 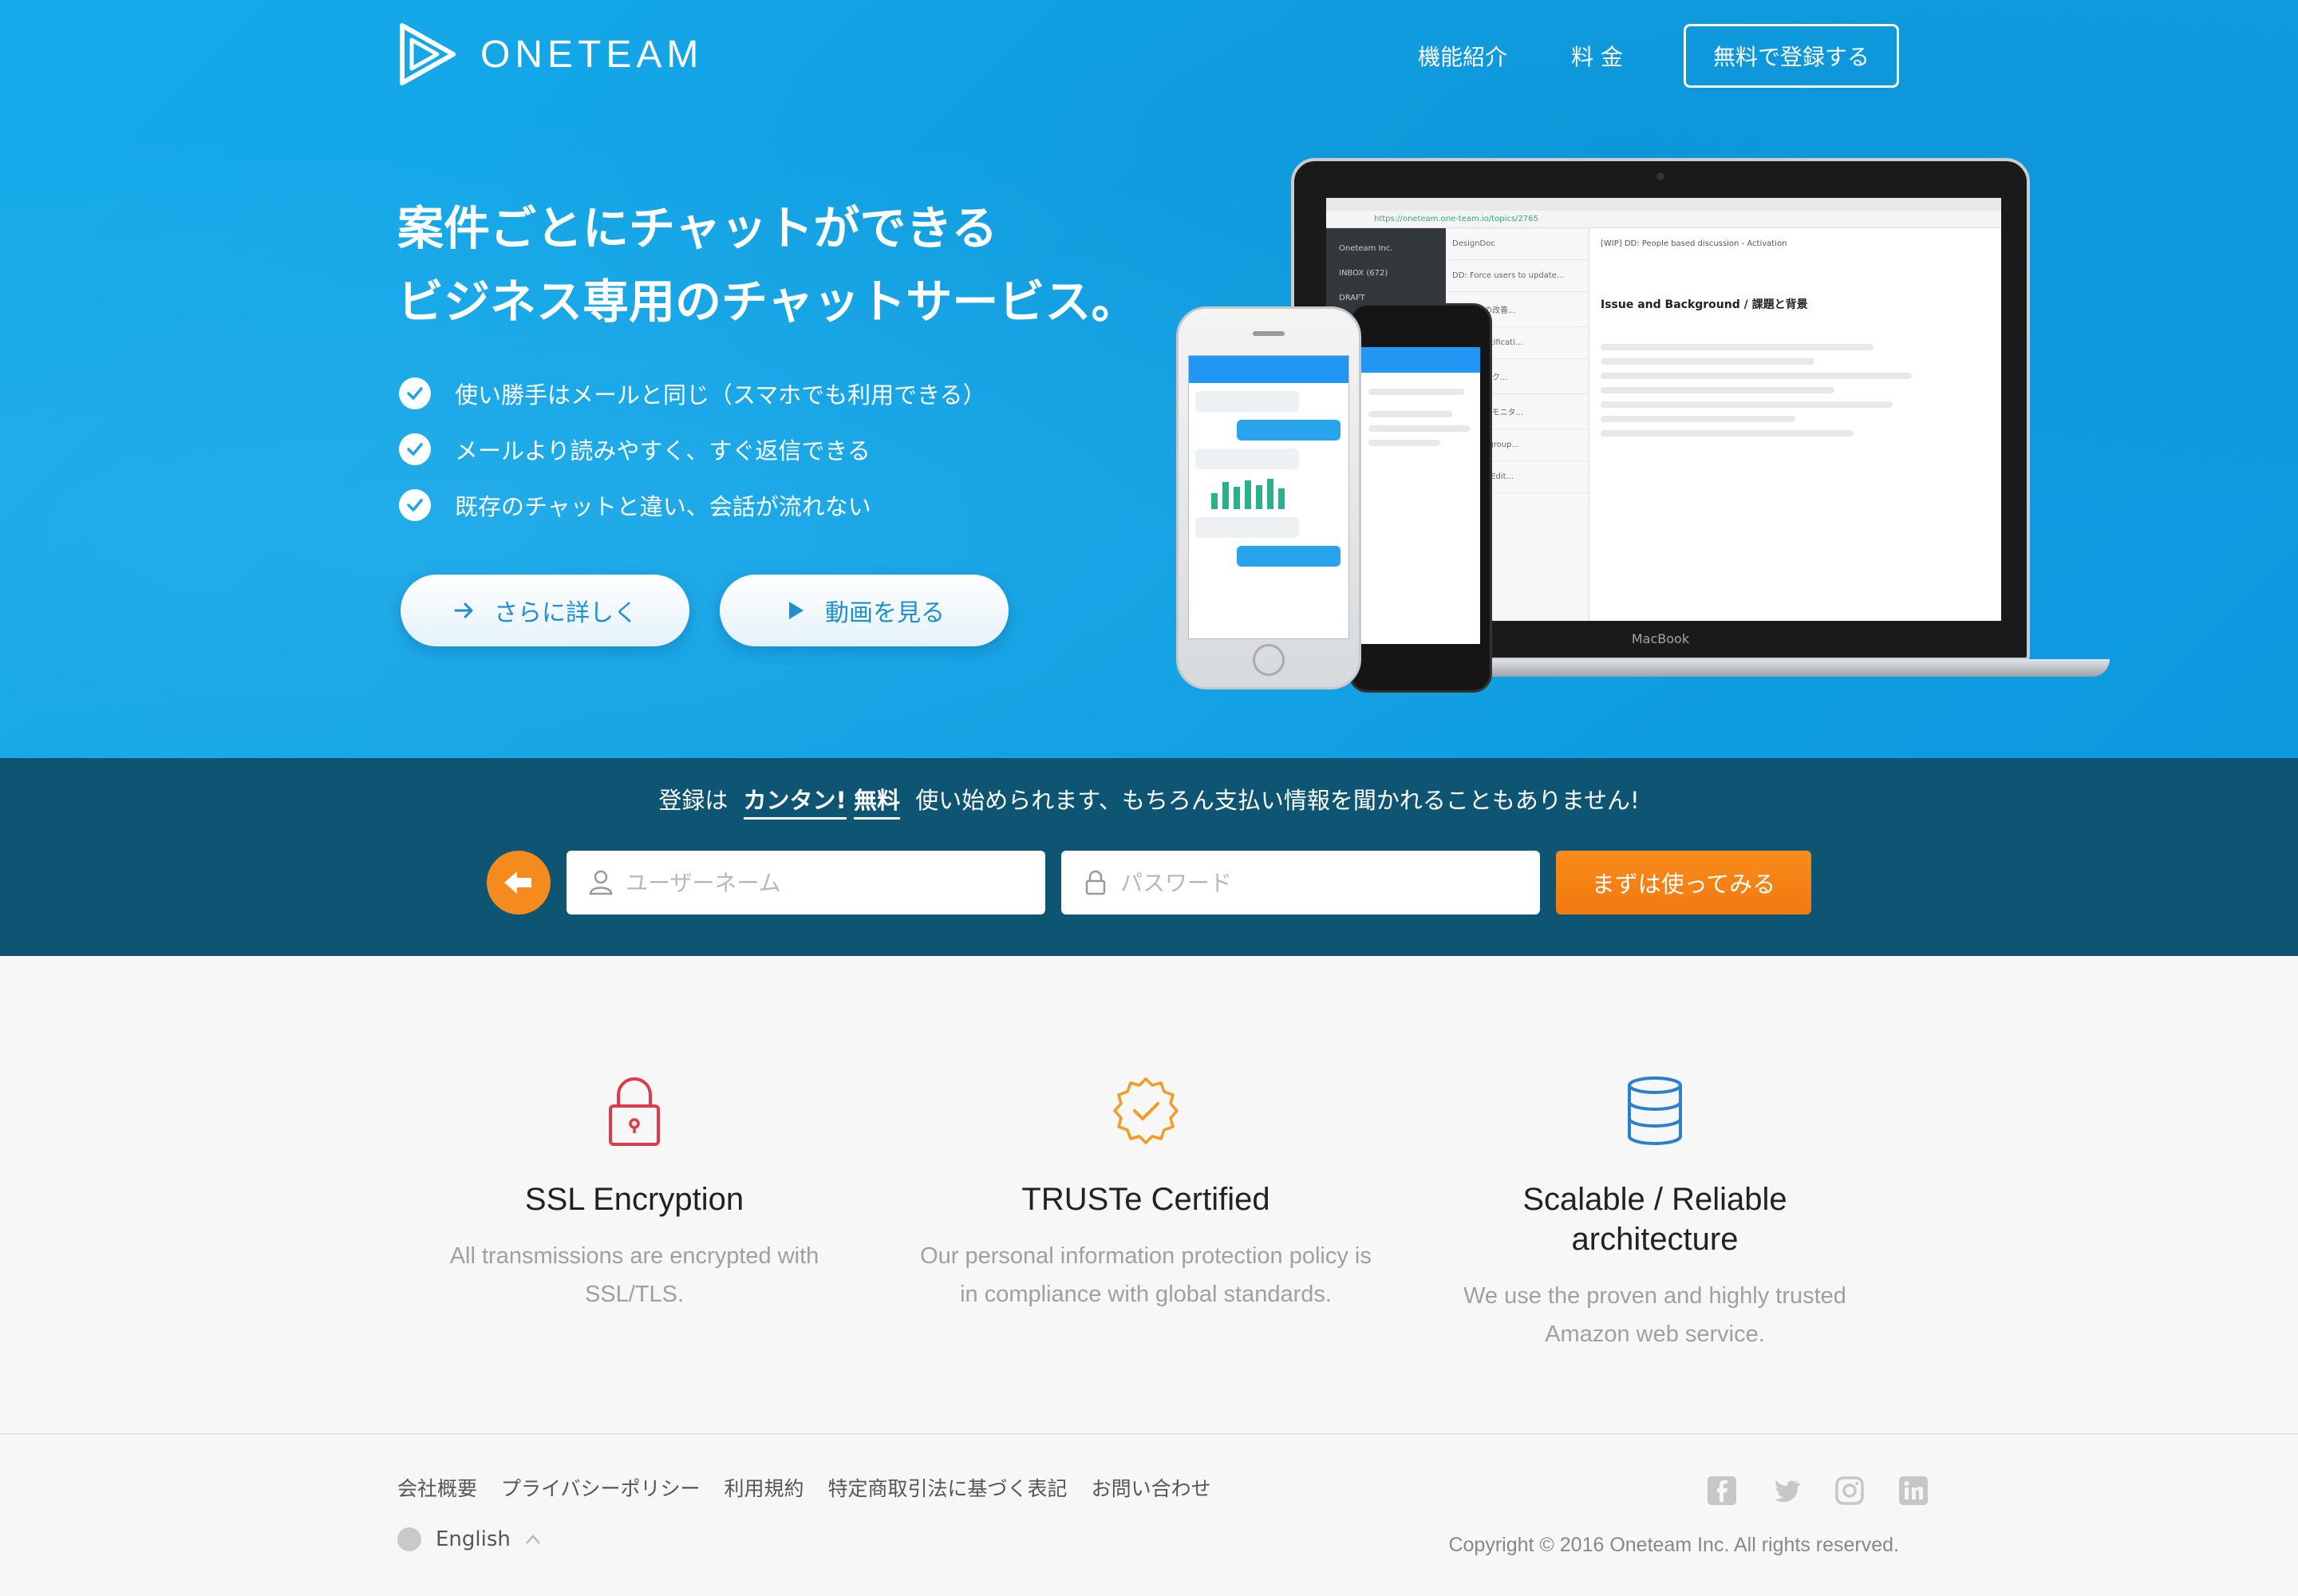 What do you see at coordinates (1269, 369) in the screenshot?
I see `iphone-nav-bar` at bounding box center [1269, 369].